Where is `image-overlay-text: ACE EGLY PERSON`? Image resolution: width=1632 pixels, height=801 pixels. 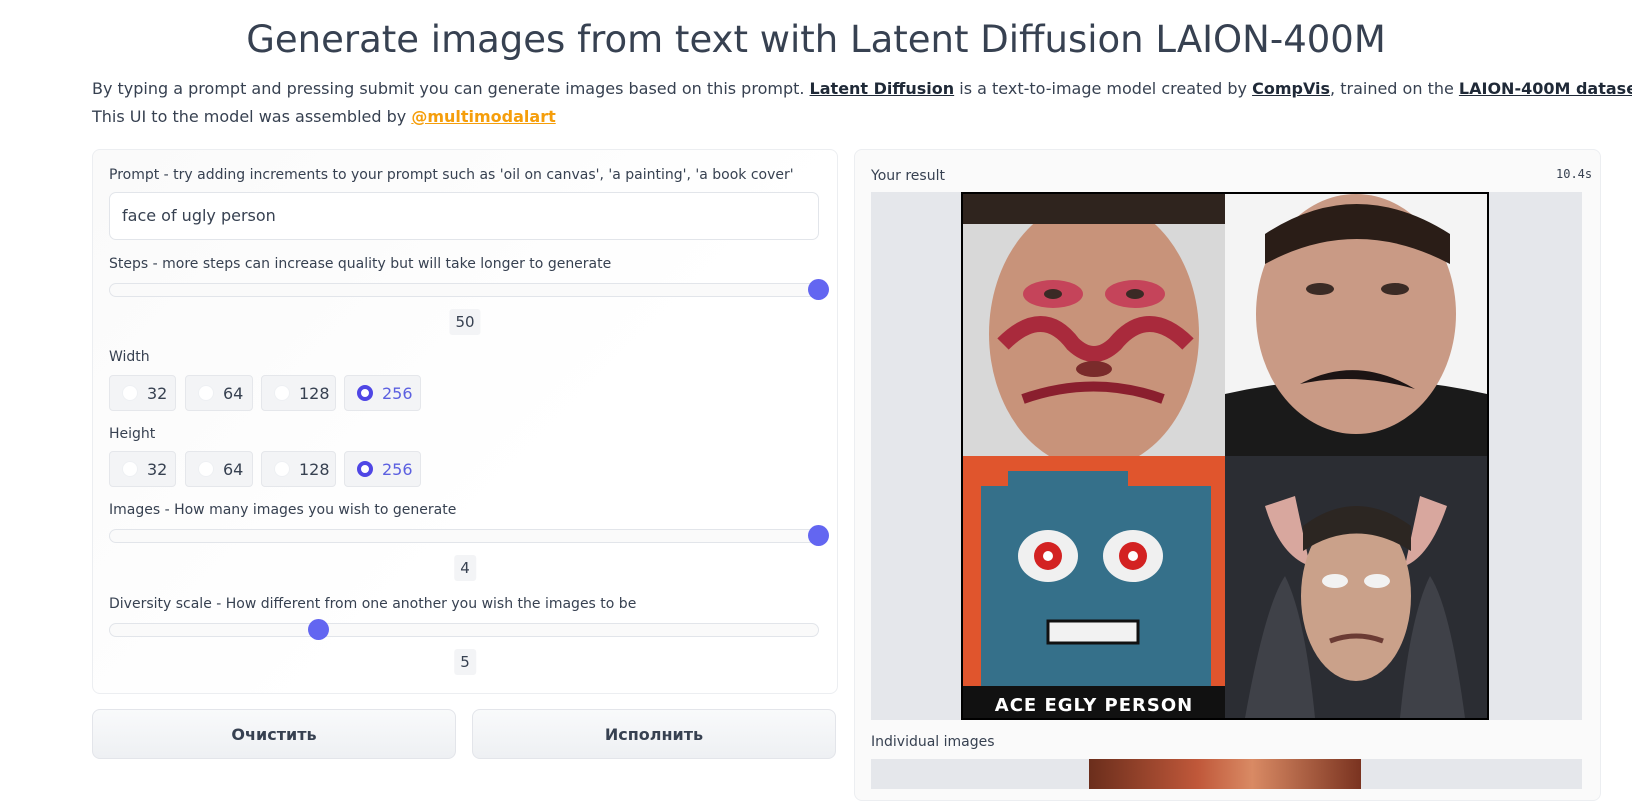
image-overlay-text: ACE EGLY PERSON is located at coordinates (1094, 705).